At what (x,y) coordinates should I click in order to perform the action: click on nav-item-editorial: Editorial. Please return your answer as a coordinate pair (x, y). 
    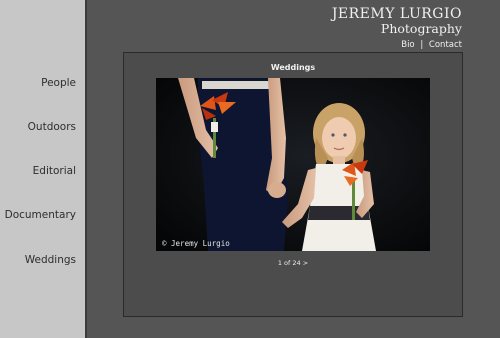
    Looking at the image, I should click on (38, 171).